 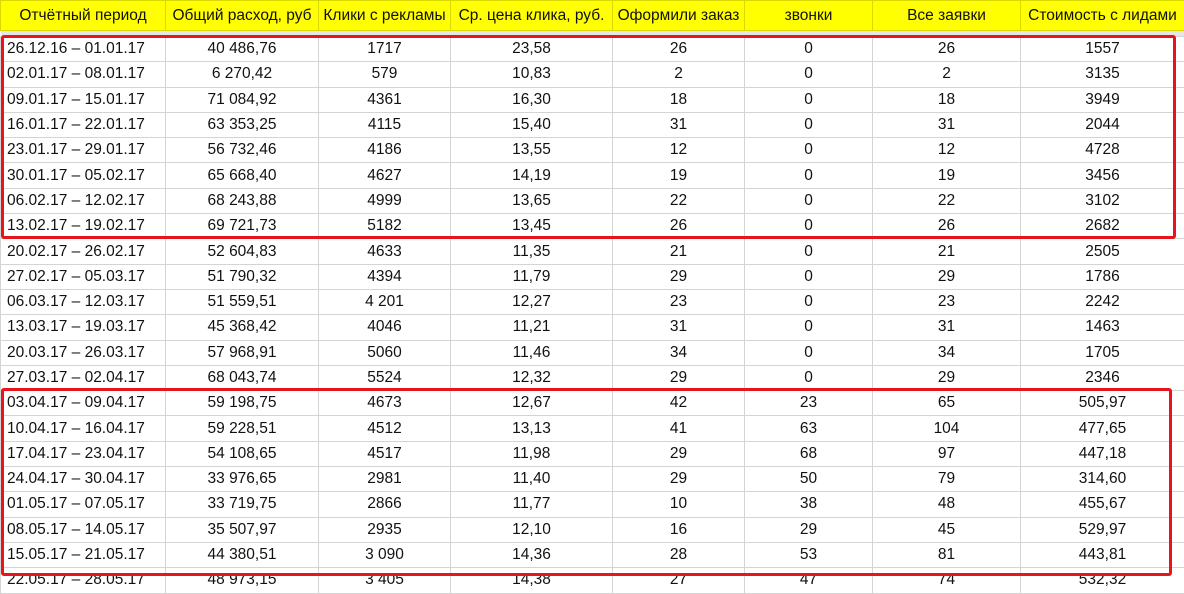 I want to click on table-cell: 16, so click(x=679, y=529).